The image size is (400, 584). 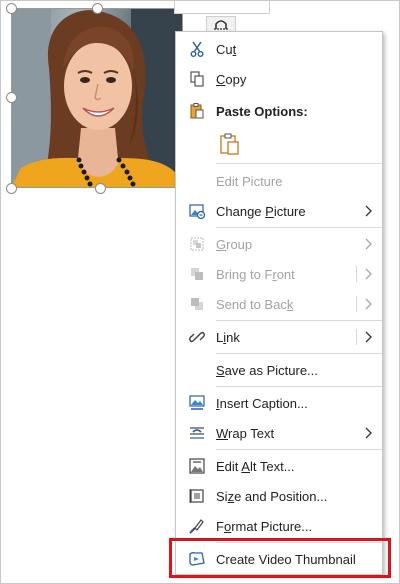 What do you see at coordinates (279, 244) in the screenshot?
I see `menu-item-group: Group` at bounding box center [279, 244].